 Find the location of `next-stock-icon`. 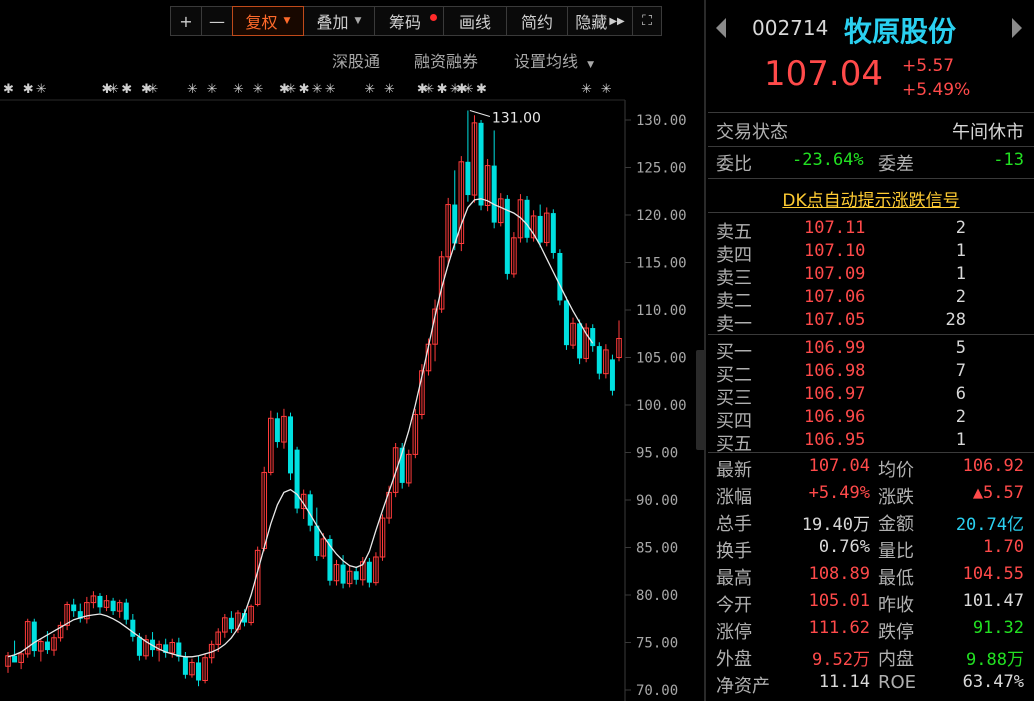

next-stock-icon is located at coordinates (1017, 28).